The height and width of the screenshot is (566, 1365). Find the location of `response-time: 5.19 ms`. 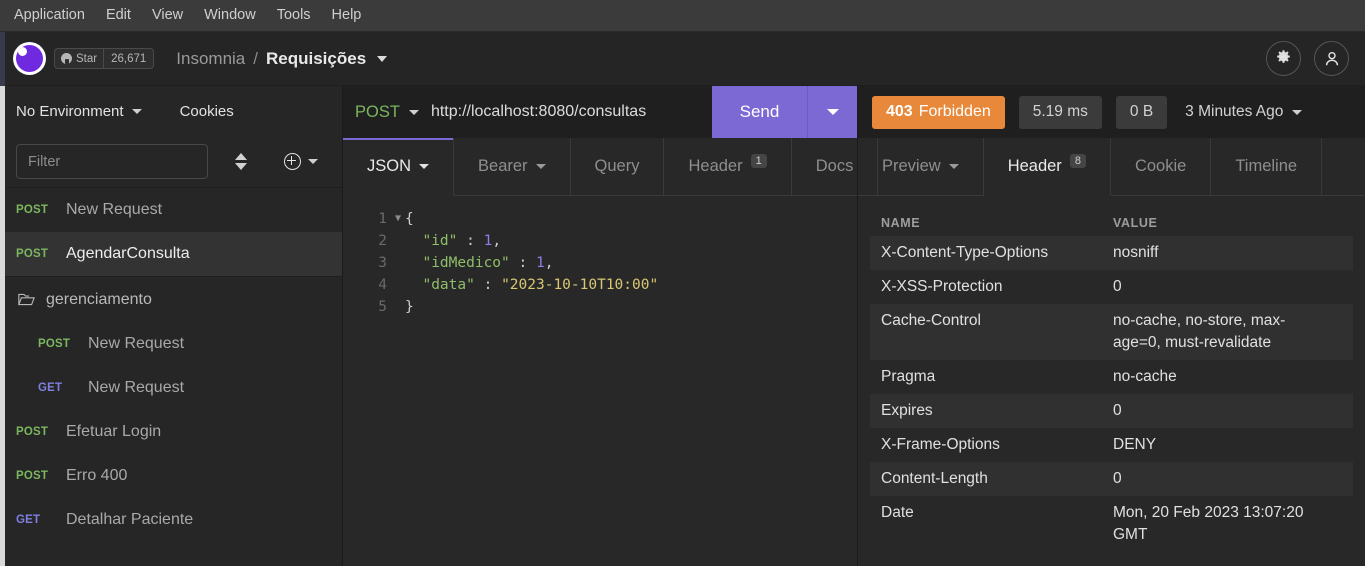

response-time: 5.19 ms is located at coordinates (1060, 112).